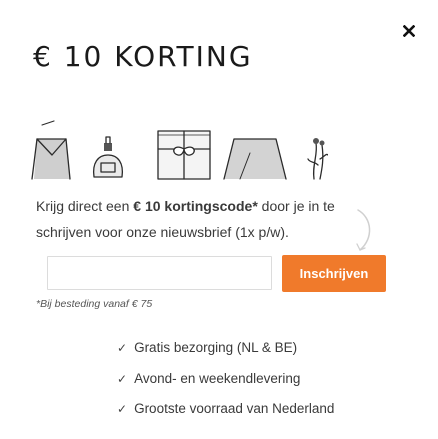  Describe the element at coordinates (143, 56) in the screenshot. I see `popup-title: € 10 KORTING` at that location.